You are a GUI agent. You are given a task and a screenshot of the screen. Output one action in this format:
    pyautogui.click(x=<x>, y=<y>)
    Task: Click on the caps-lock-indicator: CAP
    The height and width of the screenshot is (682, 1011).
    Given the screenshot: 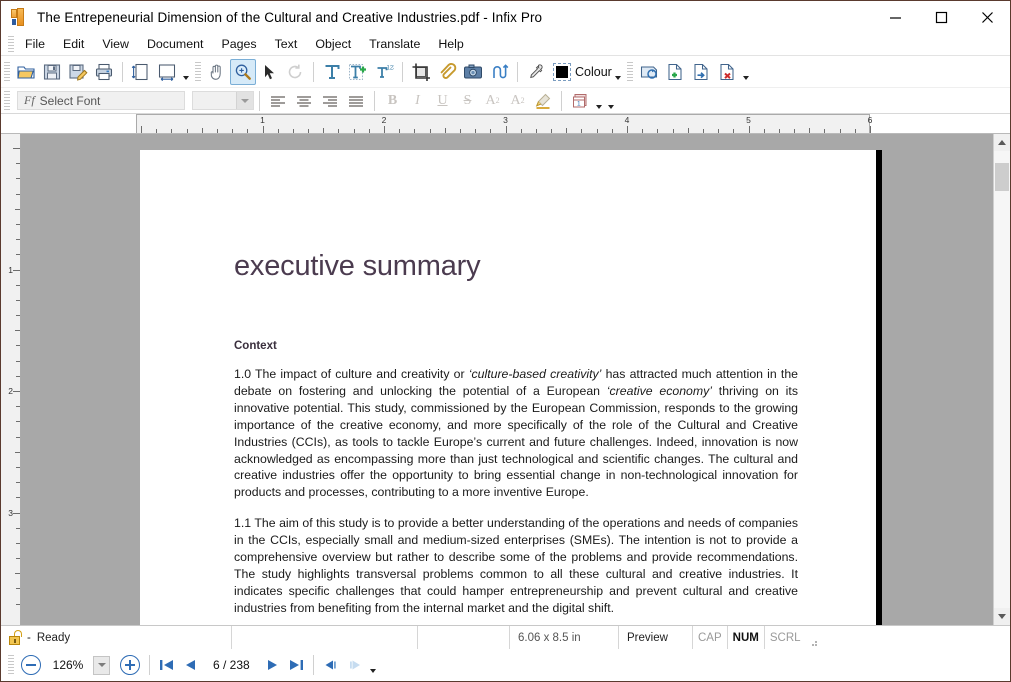 What is the action you would take?
    pyautogui.click(x=710, y=637)
    